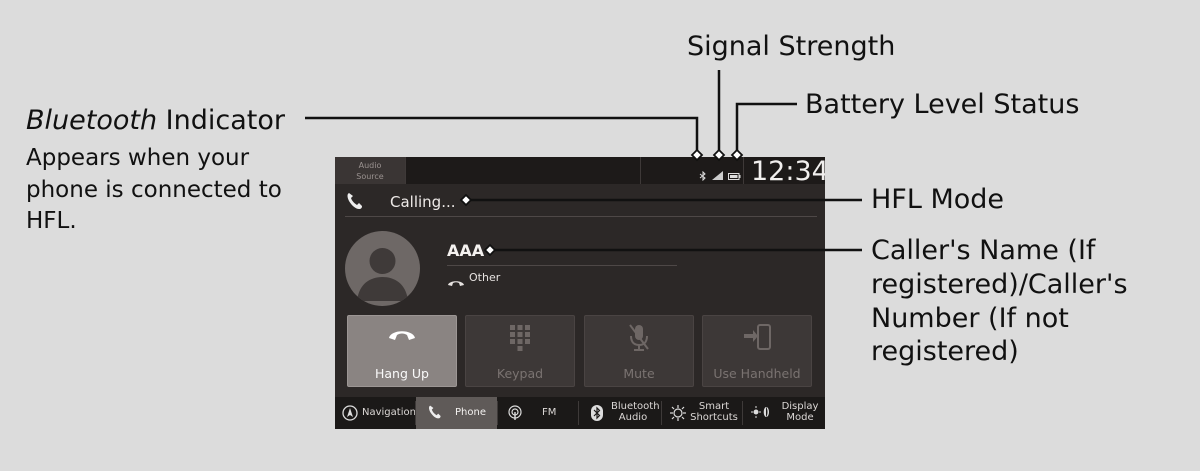  What do you see at coordinates (538, 413) in the screenshot?
I see `tab-fm: FM` at bounding box center [538, 413].